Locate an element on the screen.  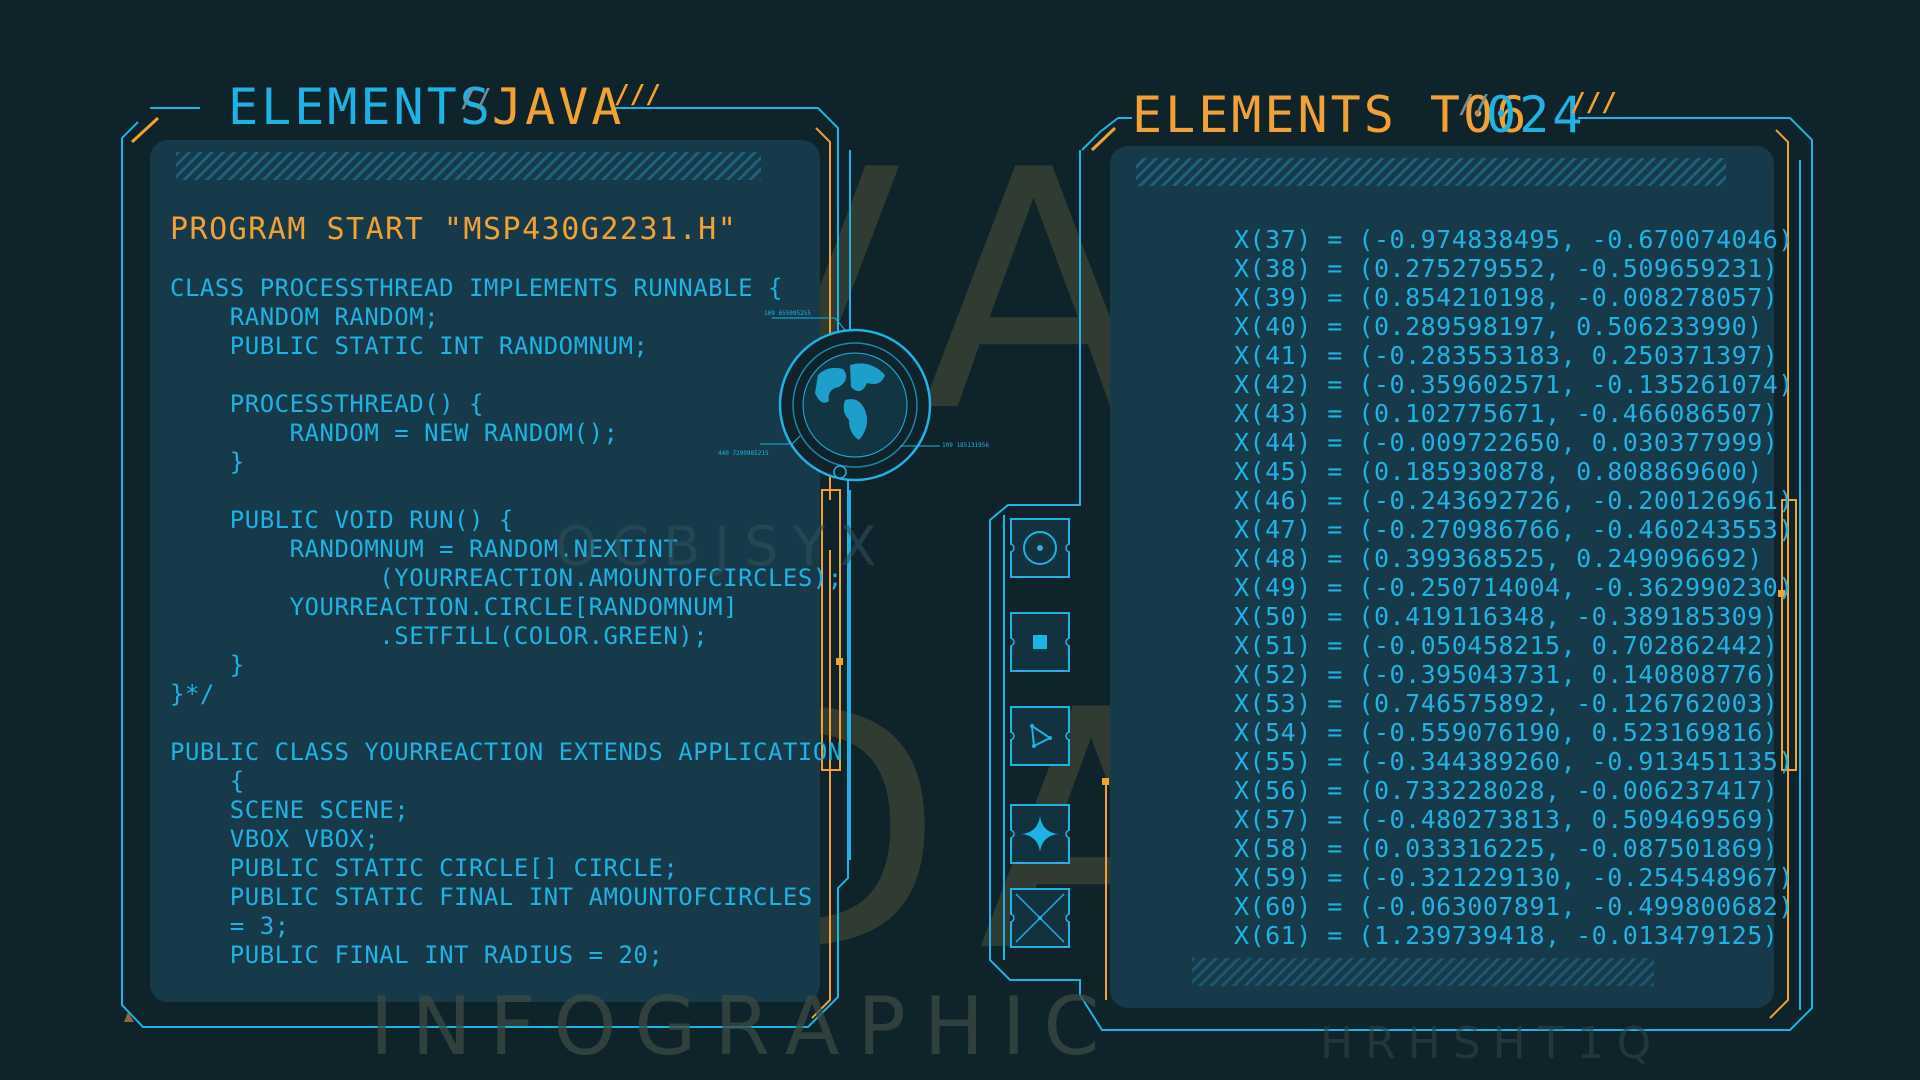
data-line: X(46) = (-0.243692726, -0.200126961) is located at coordinates (1514, 500).